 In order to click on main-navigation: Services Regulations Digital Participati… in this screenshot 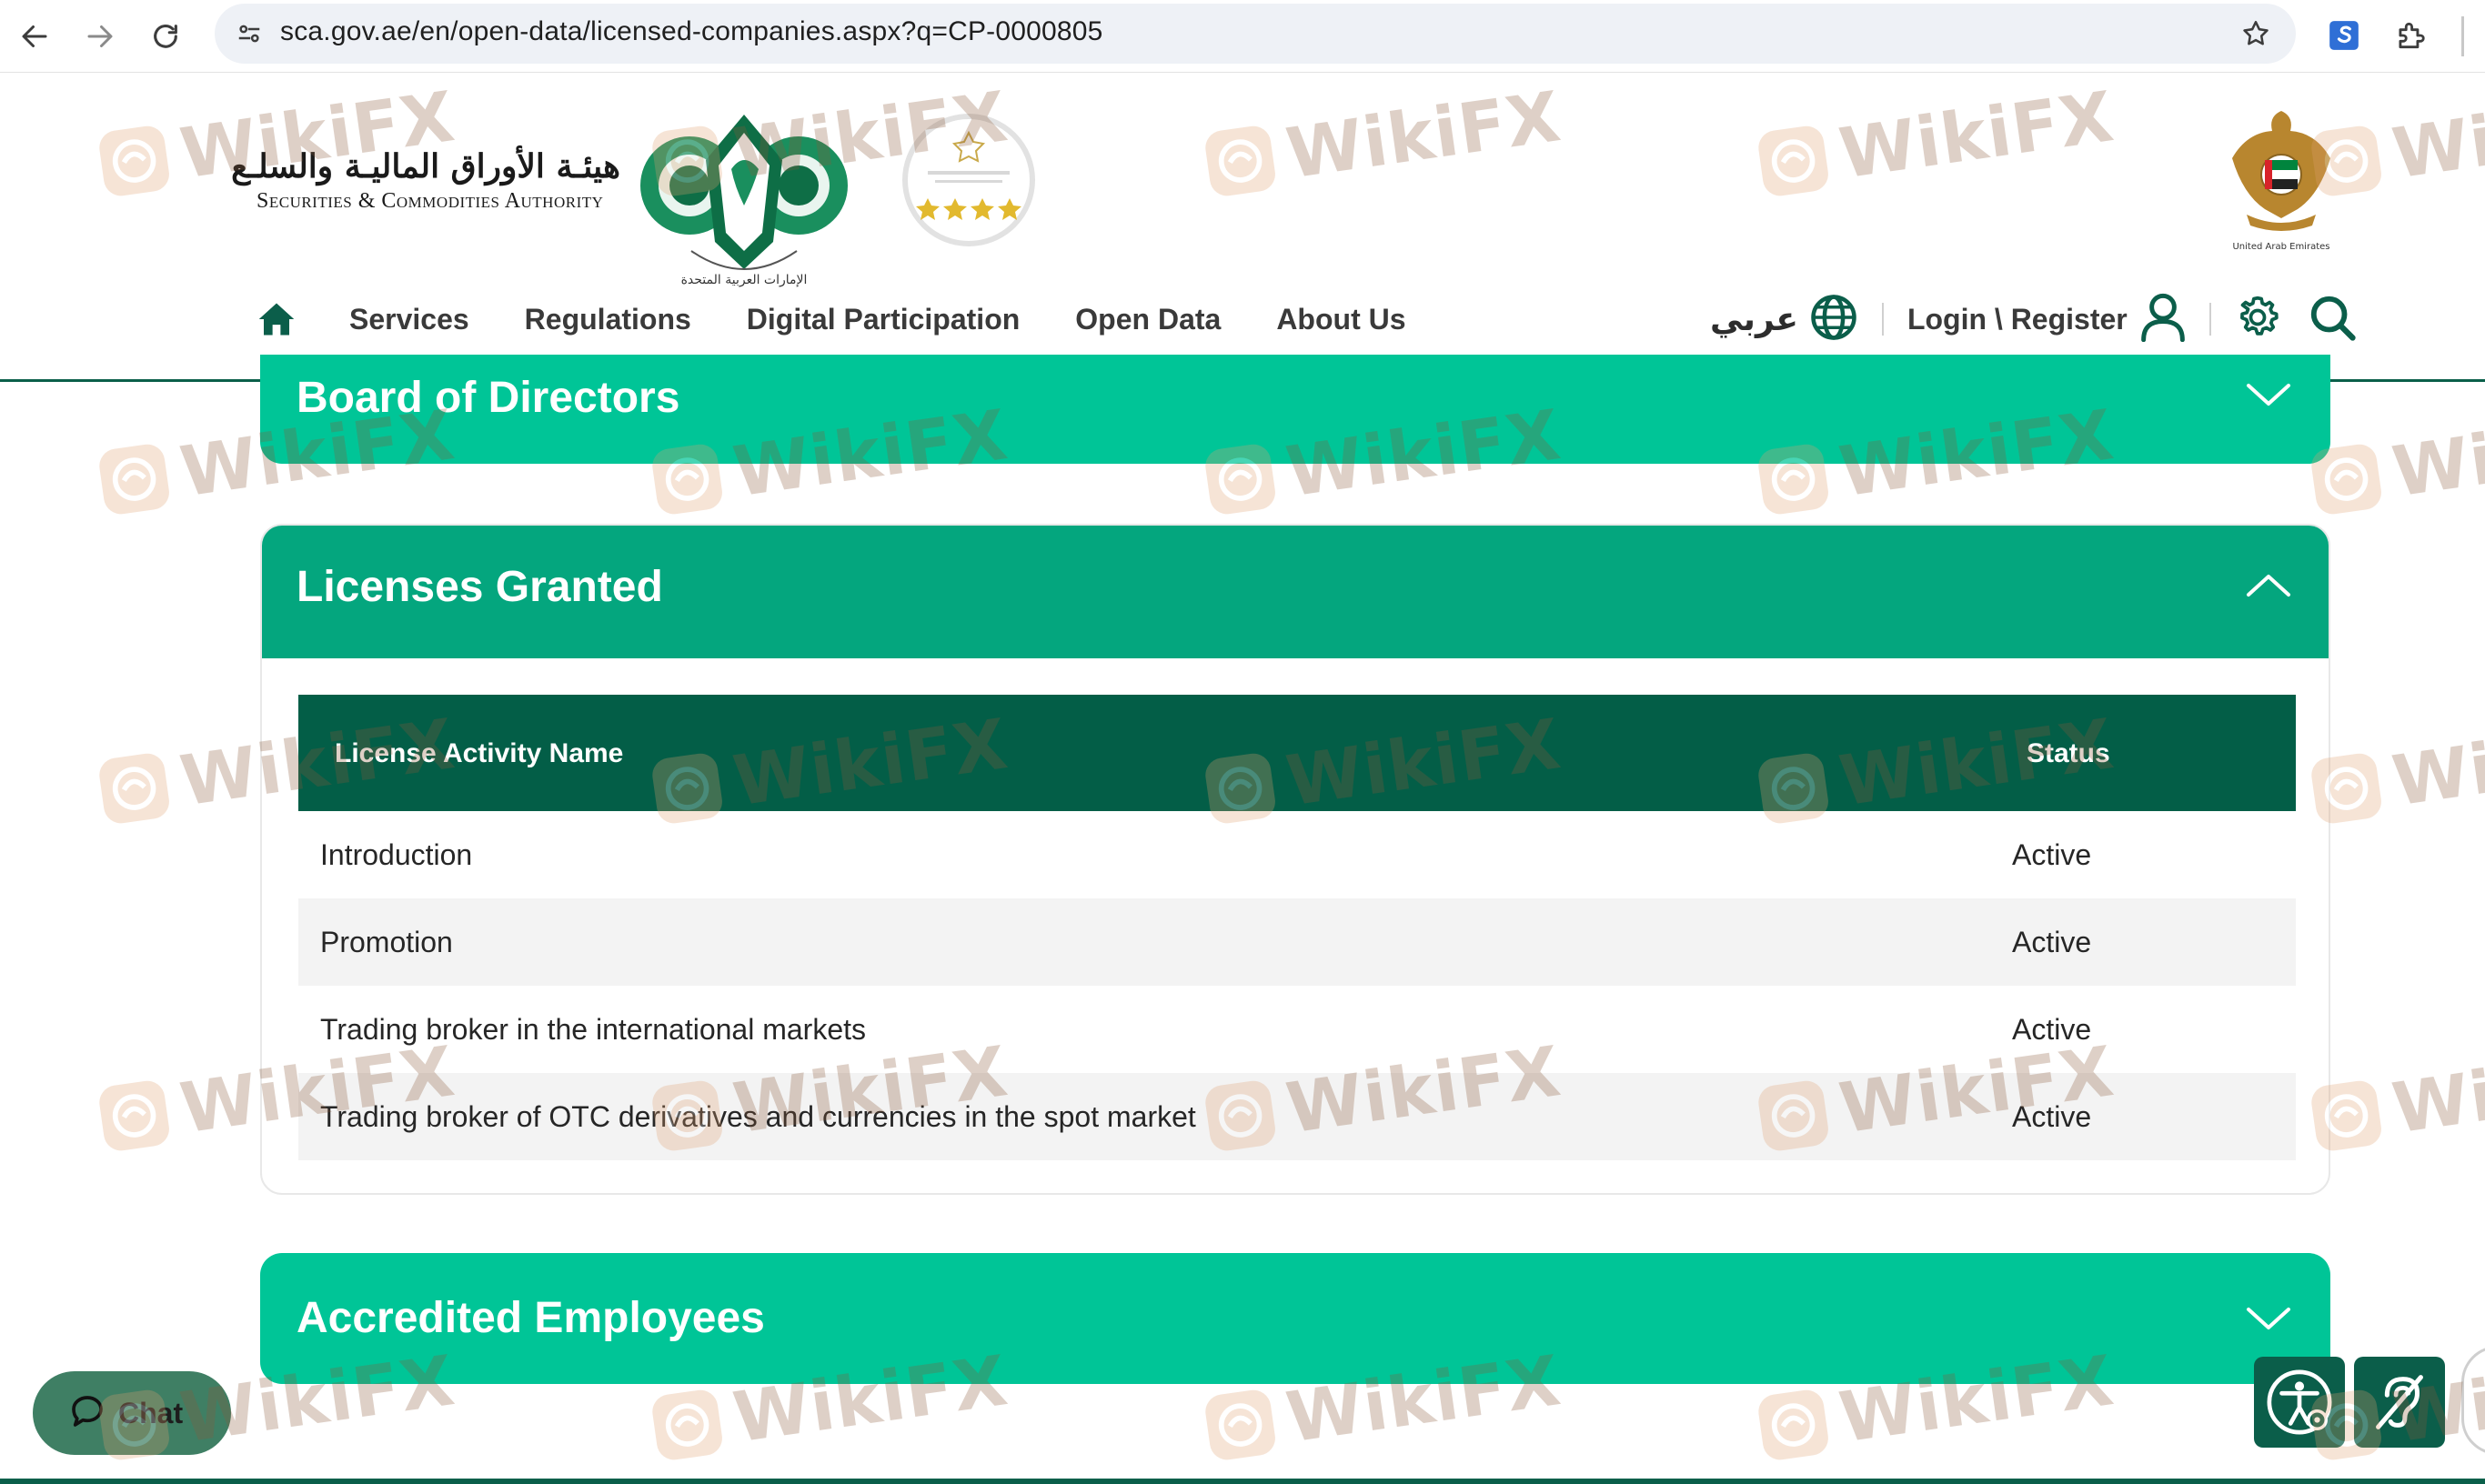, I will do `click(858, 319)`.